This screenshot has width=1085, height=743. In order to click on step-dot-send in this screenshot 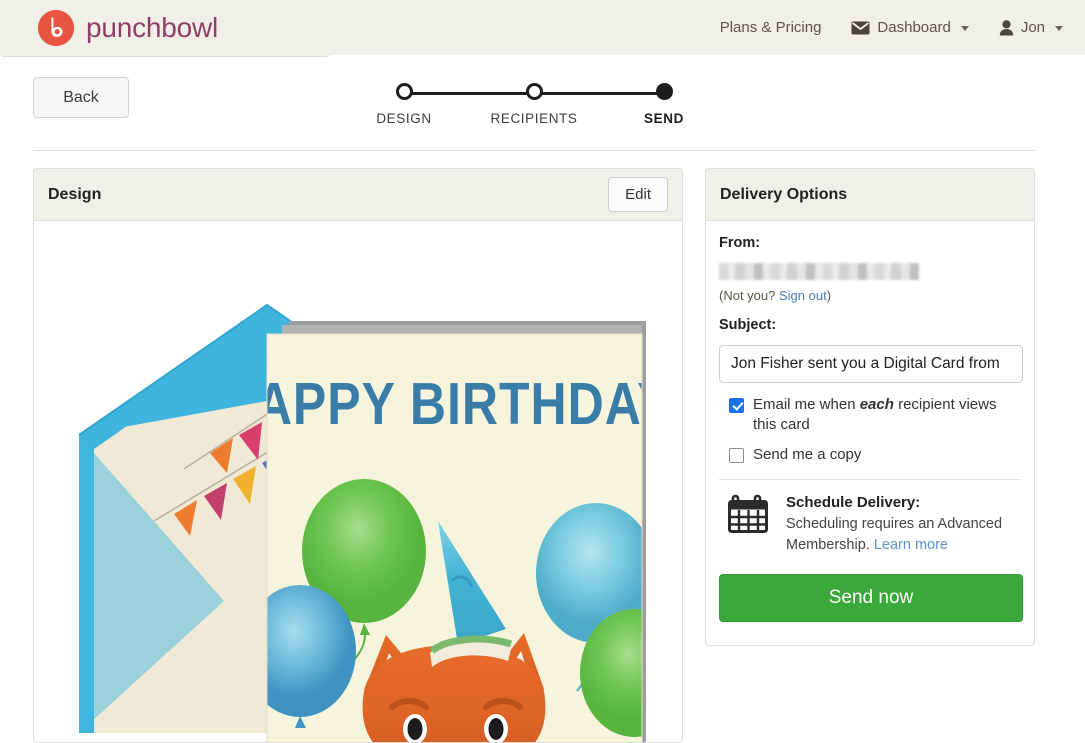, I will do `click(664, 91)`.